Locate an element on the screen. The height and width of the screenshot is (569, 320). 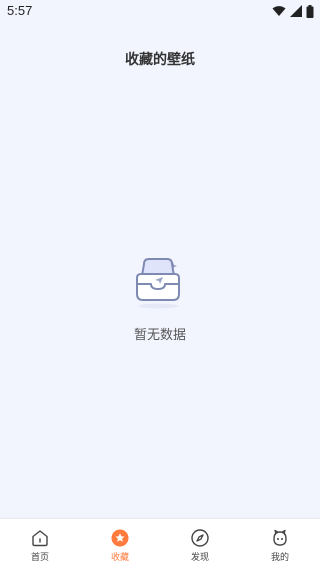
wifi-icon is located at coordinates (279, 11).